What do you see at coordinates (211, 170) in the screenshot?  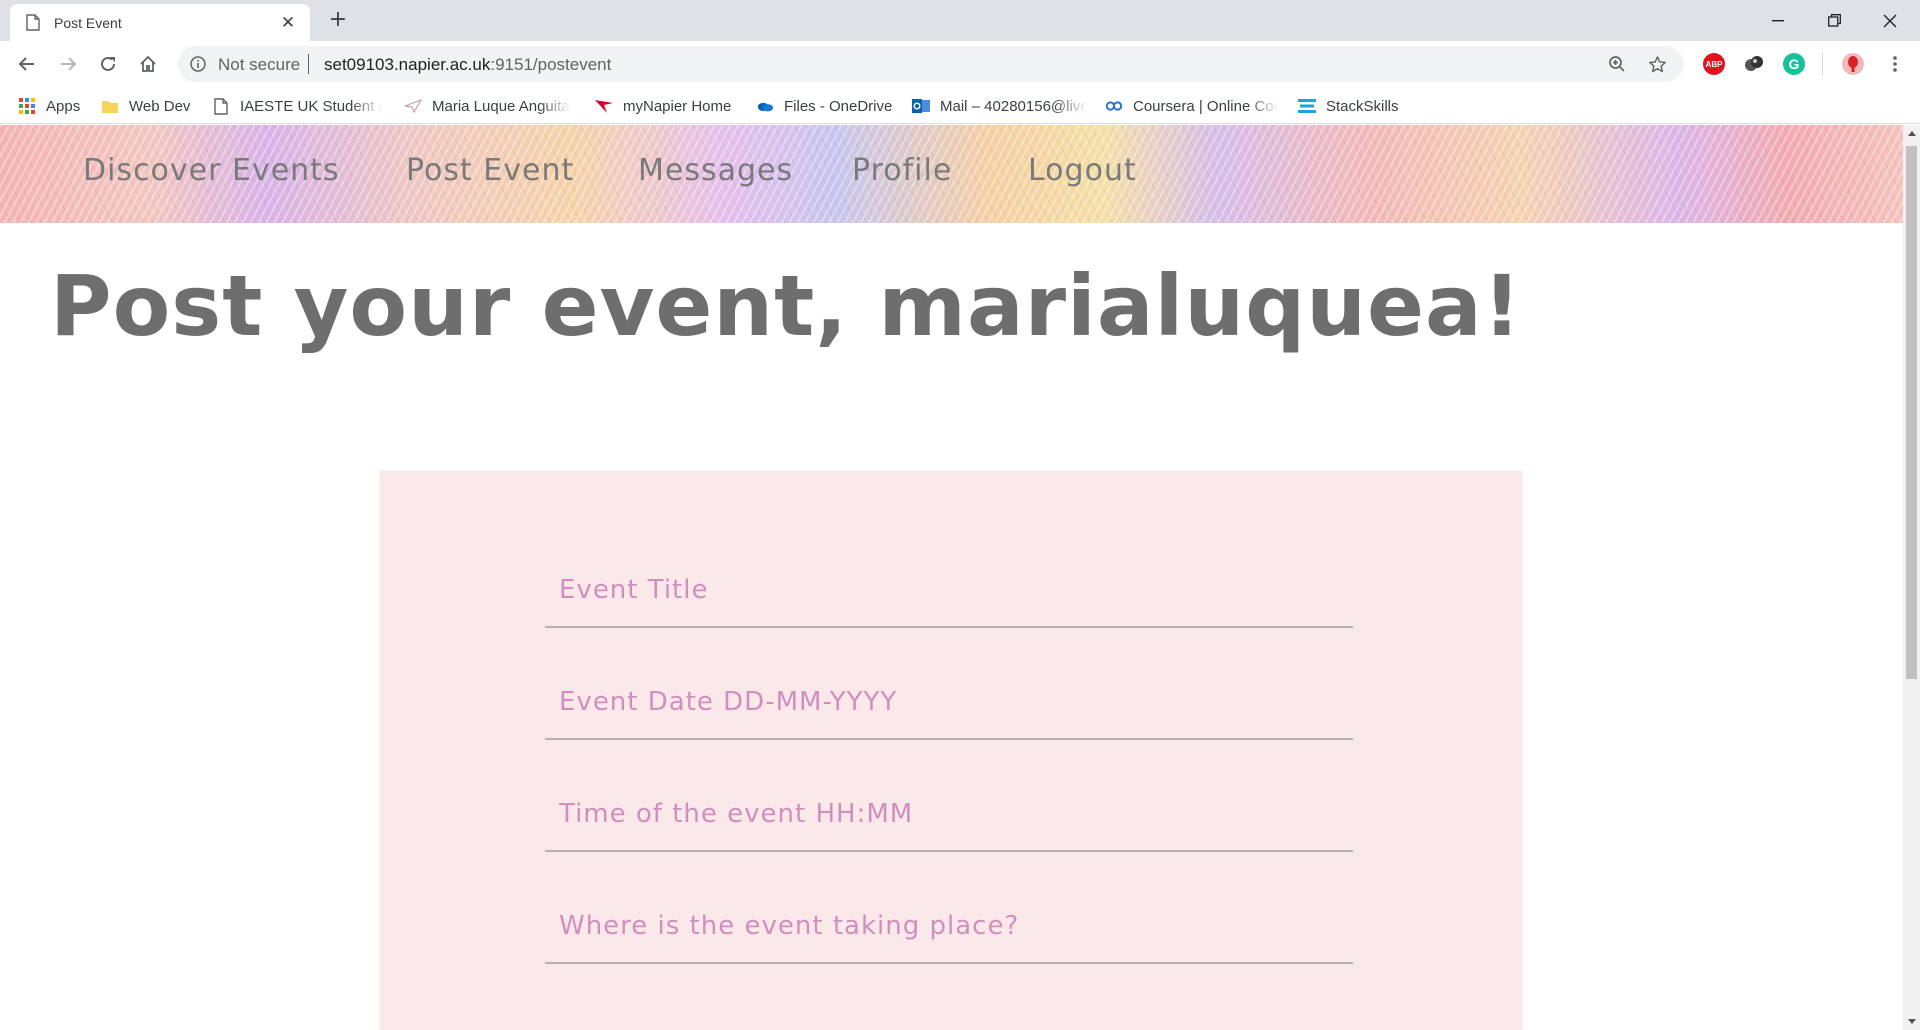 I see `nav-discover-events: Discover Events` at bounding box center [211, 170].